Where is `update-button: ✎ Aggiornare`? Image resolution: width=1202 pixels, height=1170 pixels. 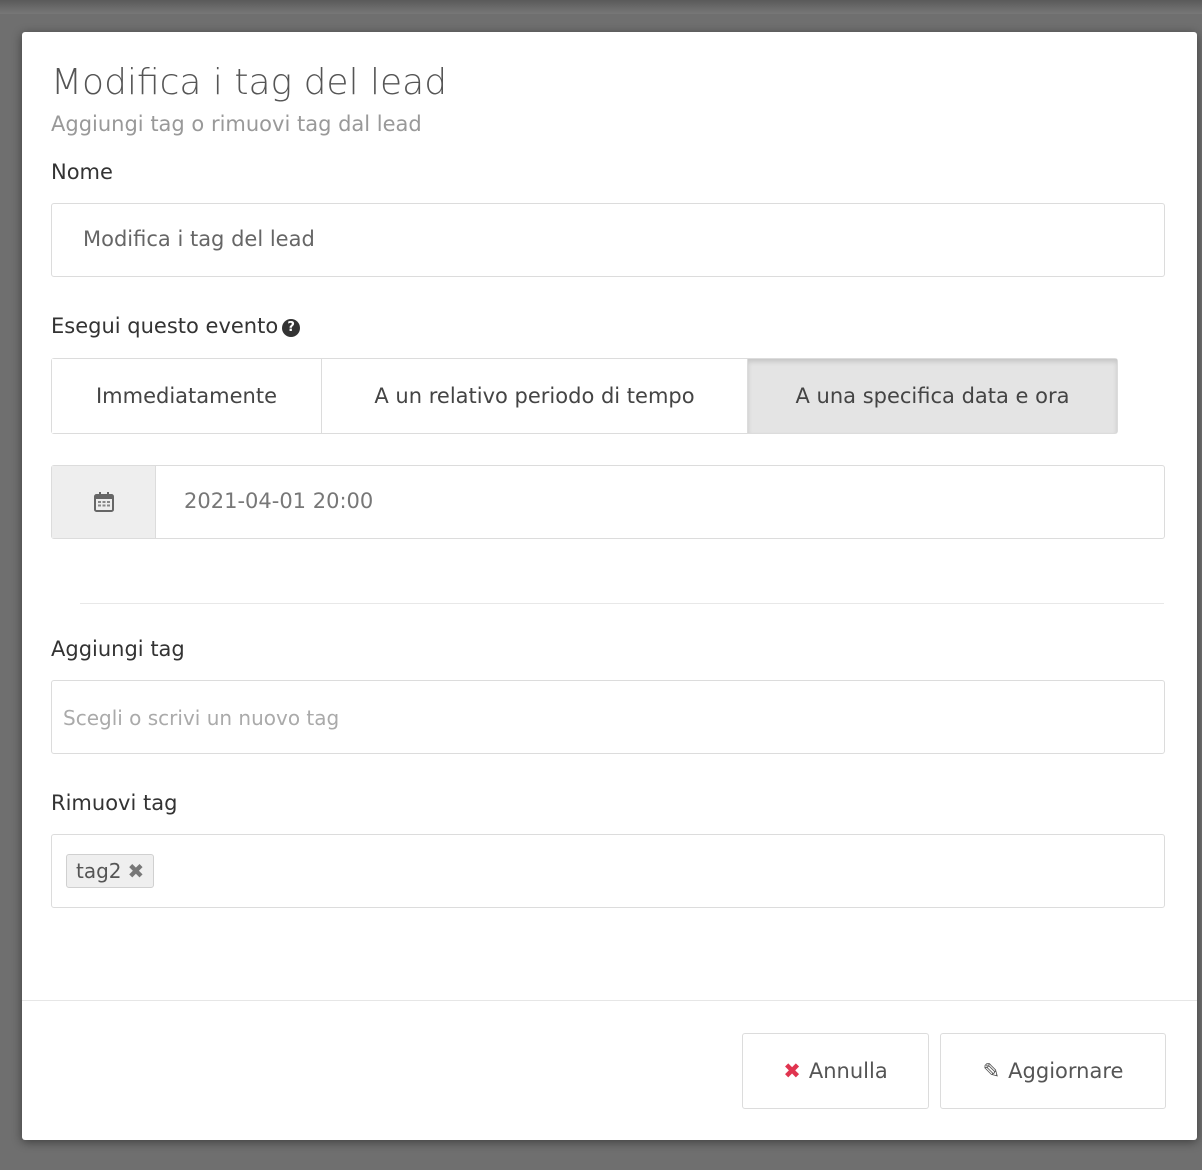 update-button: ✎ Aggiornare is located at coordinates (1053, 1071).